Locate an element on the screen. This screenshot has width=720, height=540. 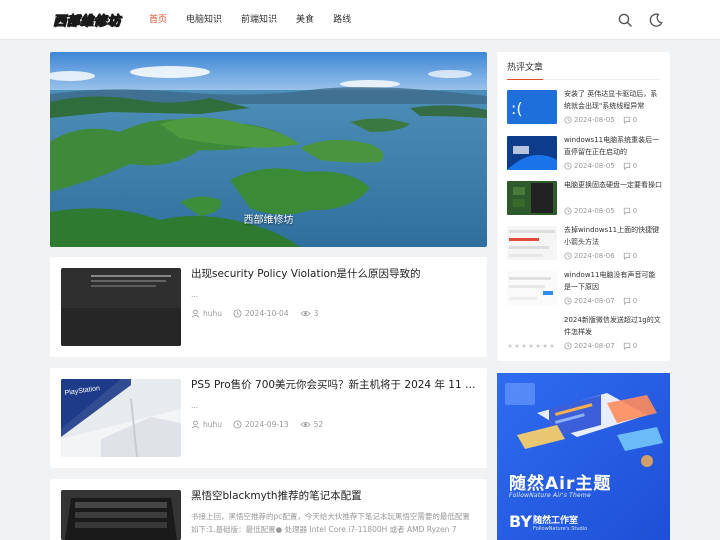
ad-brand-mark: BY is located at coordinates (520, 521).